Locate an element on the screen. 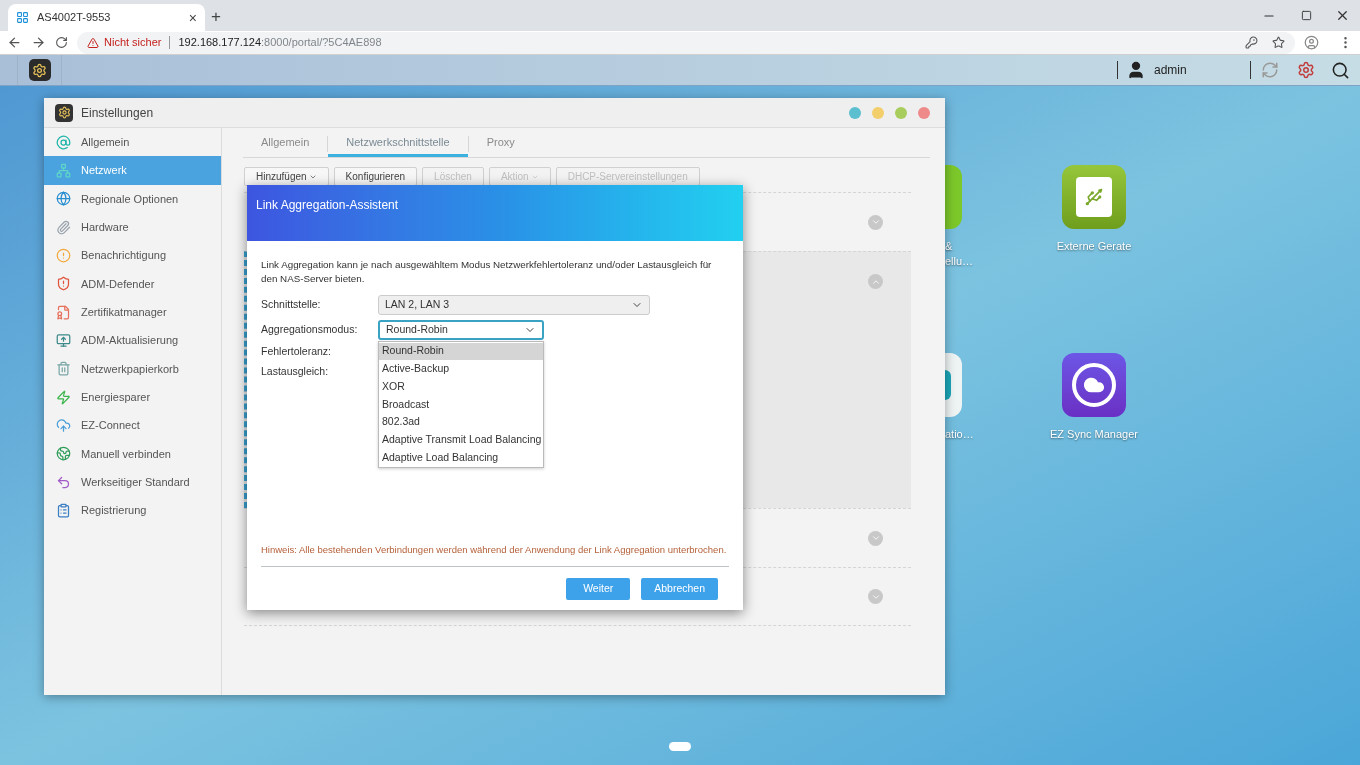  security-warning: Nicht sicher is located at coordinates (133, 43).